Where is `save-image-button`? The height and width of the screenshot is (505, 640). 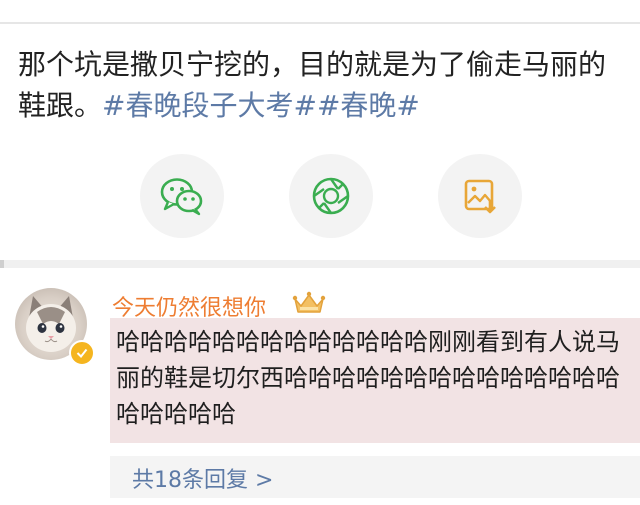
save-image-button is located at coordinates (480, 196).